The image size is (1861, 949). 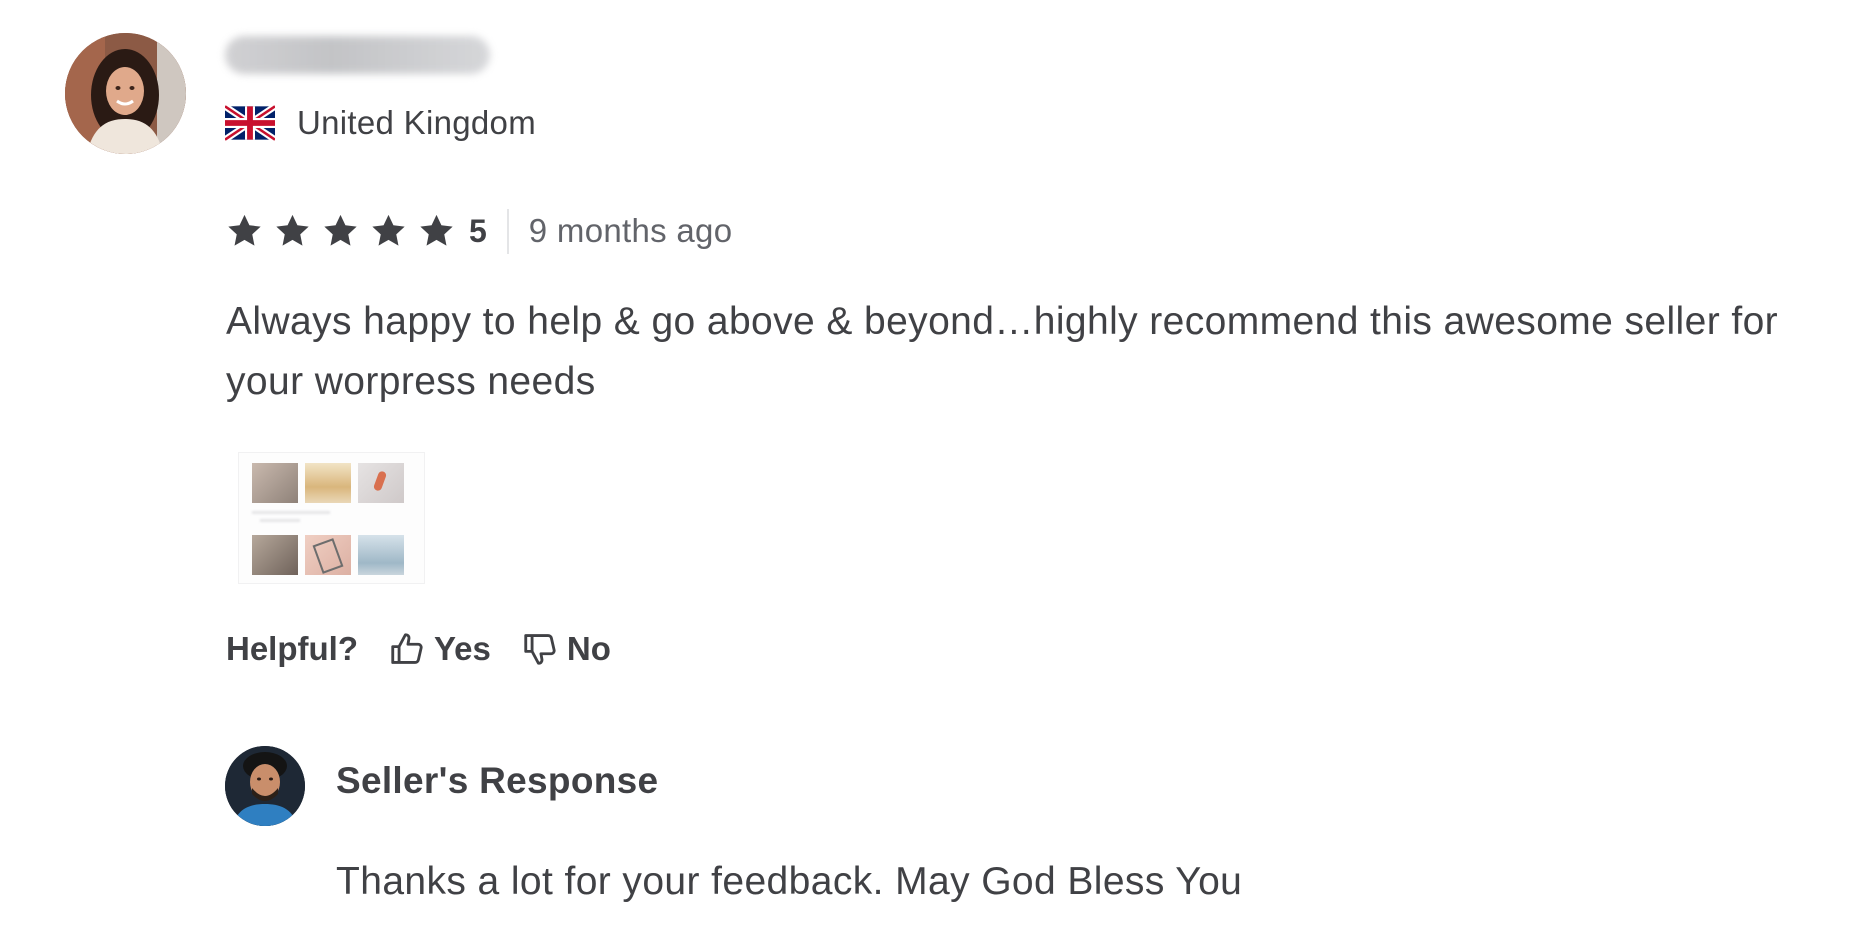 I want to click on helpful-no-button: No, so click(x=566, y=649).